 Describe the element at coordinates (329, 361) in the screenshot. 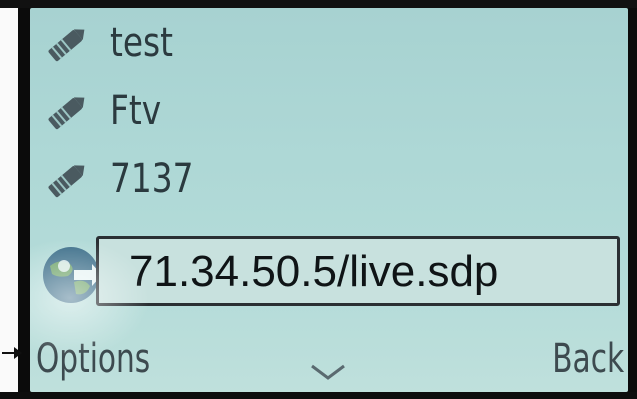

I see `softkey-bar: Options Back` at that location.